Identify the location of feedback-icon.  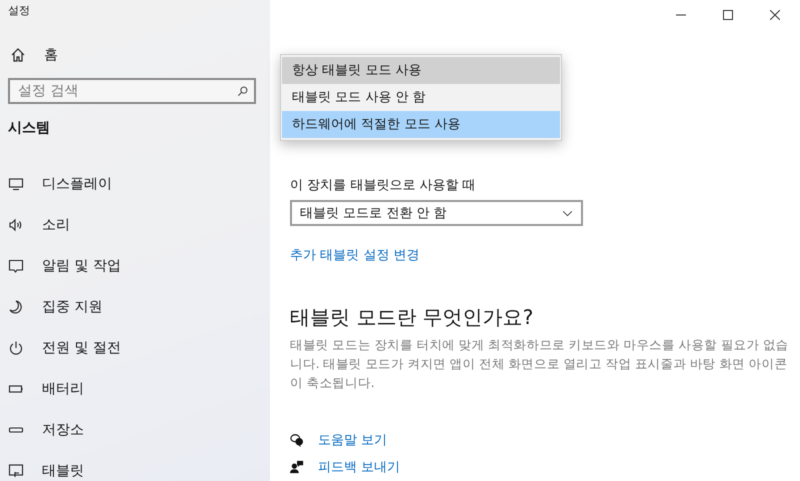
(297, 467).